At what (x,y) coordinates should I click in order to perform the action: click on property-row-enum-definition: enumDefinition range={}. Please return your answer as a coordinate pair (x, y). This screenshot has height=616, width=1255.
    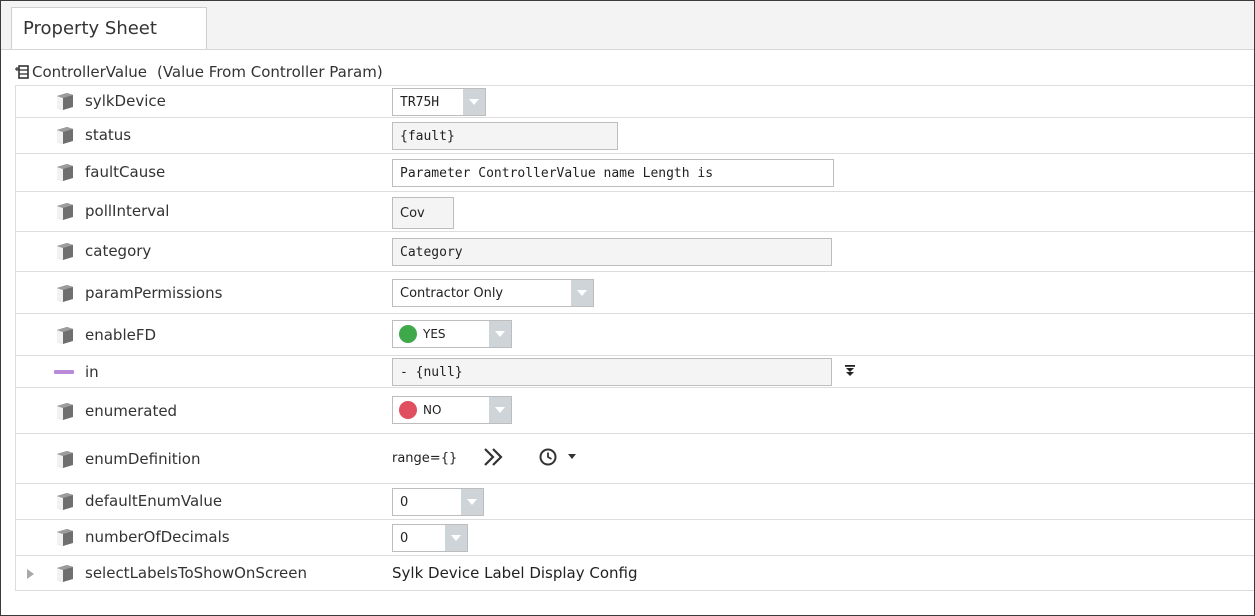
    Looking at the image, I should click on (634, 458).